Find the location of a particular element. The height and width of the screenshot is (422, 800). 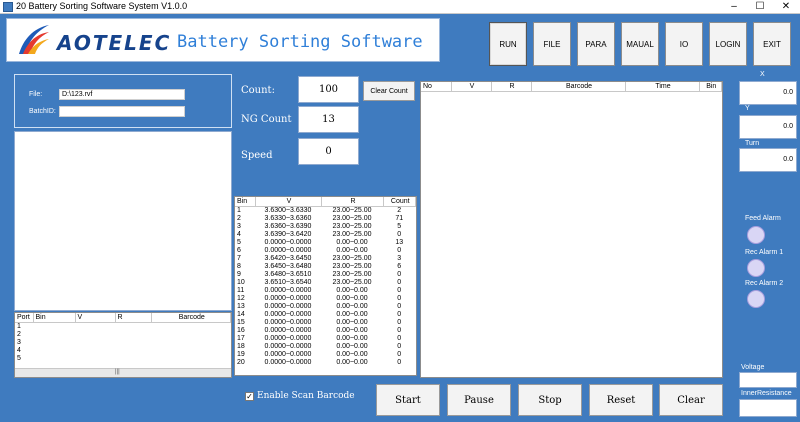

table-row: 1 3.6300~3.6330 23.00~25.00 2 is located at coordinates (325, 210).